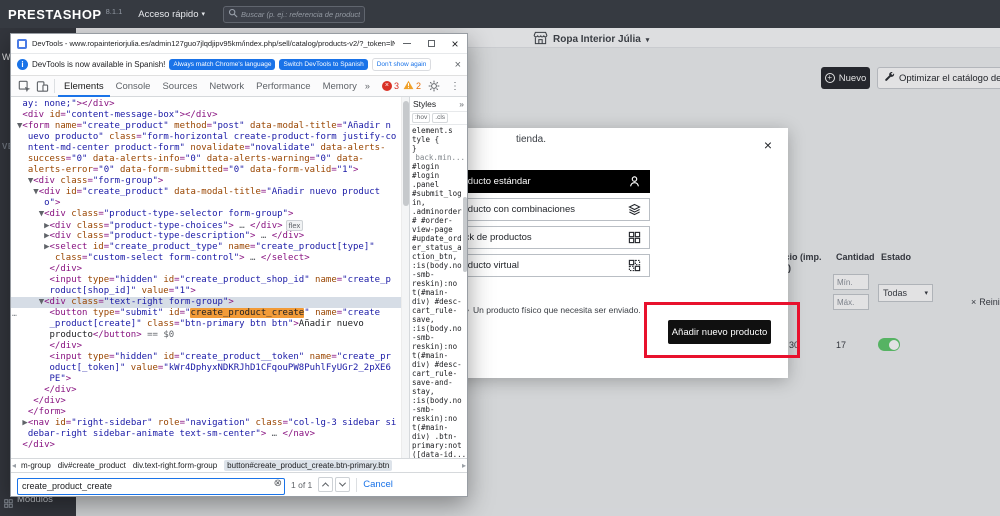 The image size is (1000, 516). I want to click on modal-title-fragment: tienda., so click(531, 139).